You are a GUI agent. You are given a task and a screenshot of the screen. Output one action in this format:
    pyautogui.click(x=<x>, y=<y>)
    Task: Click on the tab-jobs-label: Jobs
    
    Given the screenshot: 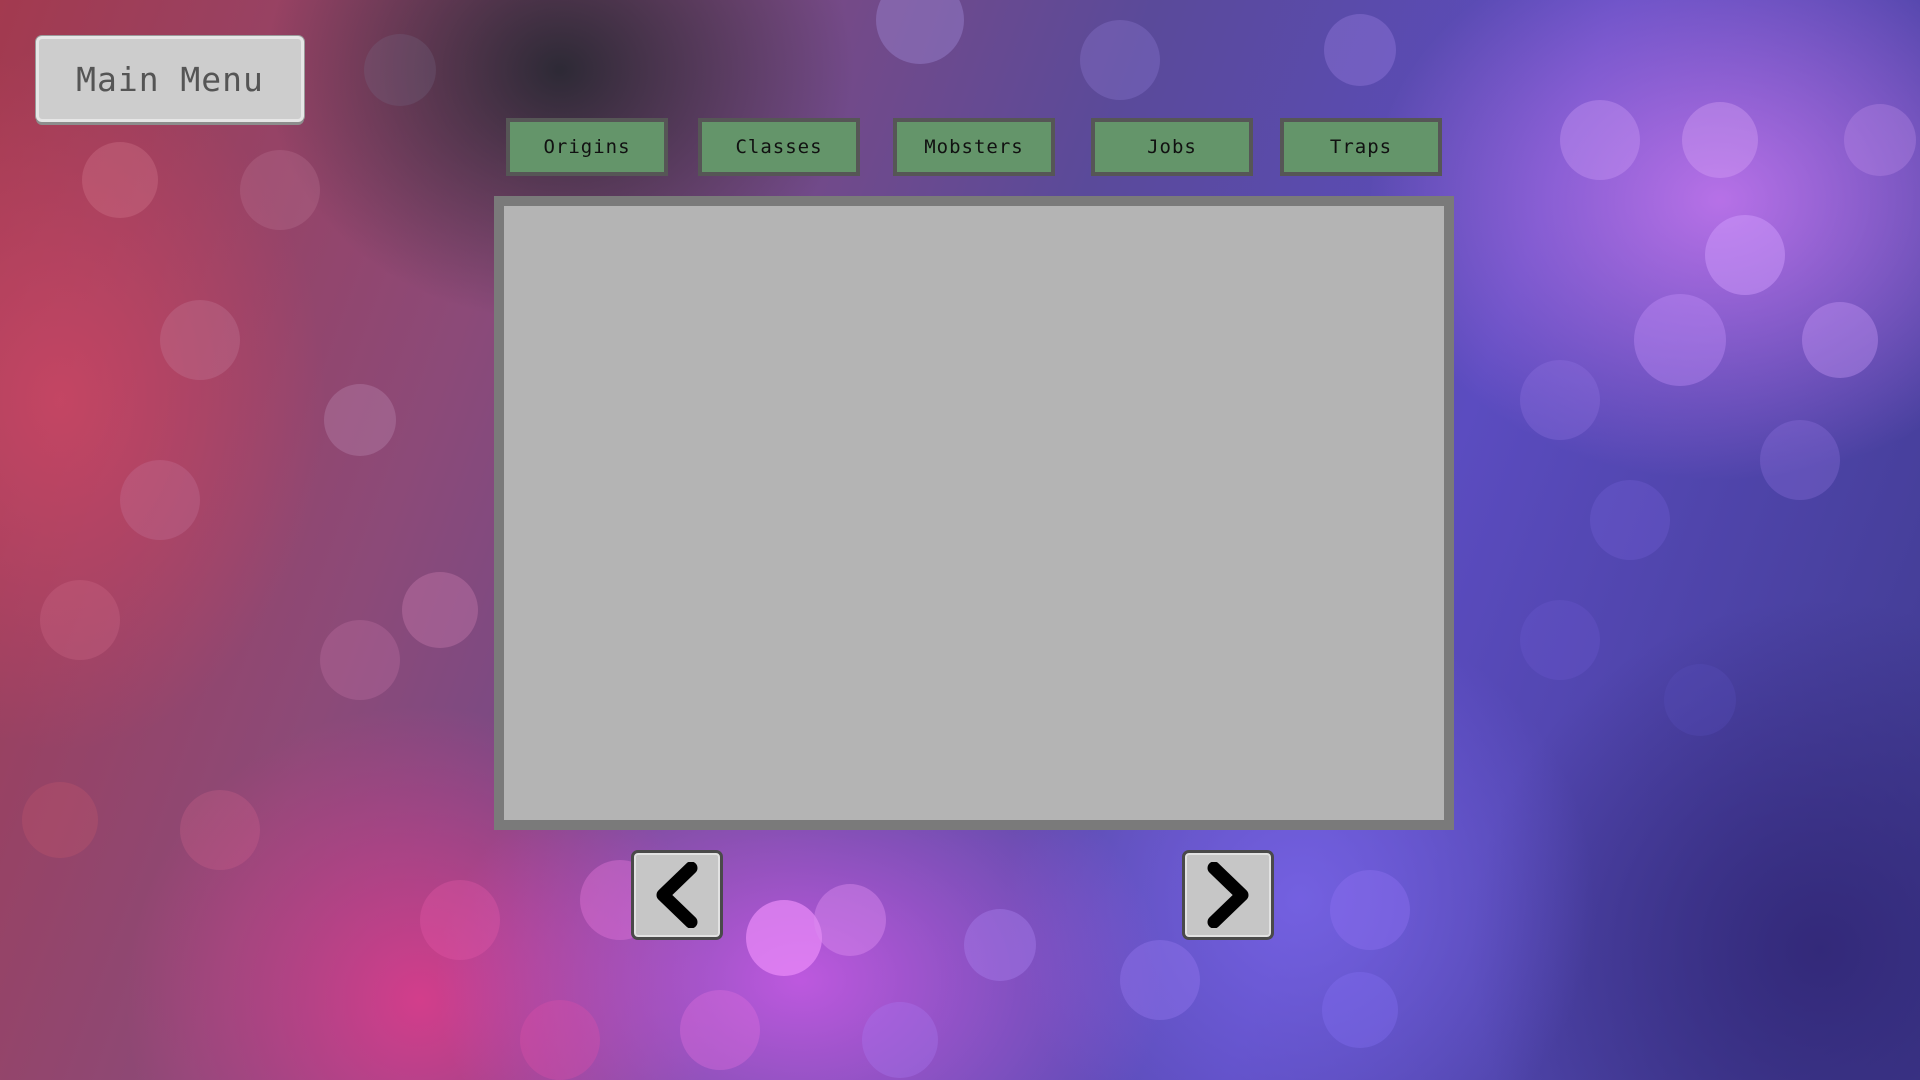 What is the action you would take?
    pyautogui.click(x=1172, y=147)
    